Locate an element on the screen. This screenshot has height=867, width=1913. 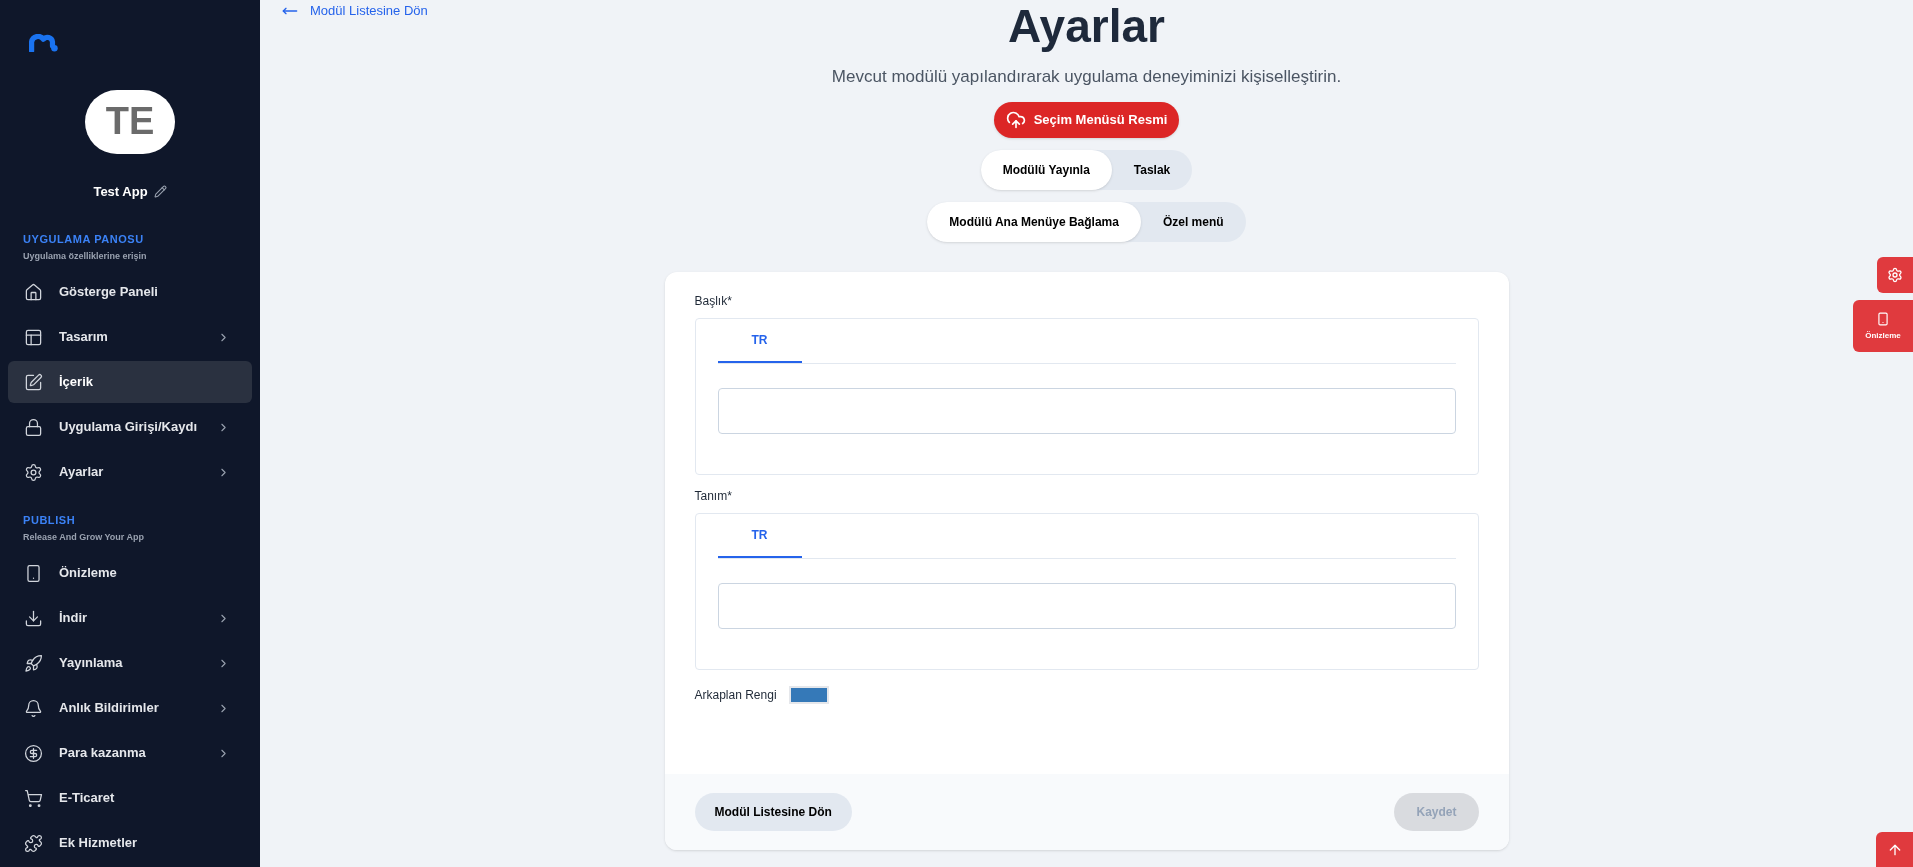
upload-icon is located at coordinates (1015, 119).